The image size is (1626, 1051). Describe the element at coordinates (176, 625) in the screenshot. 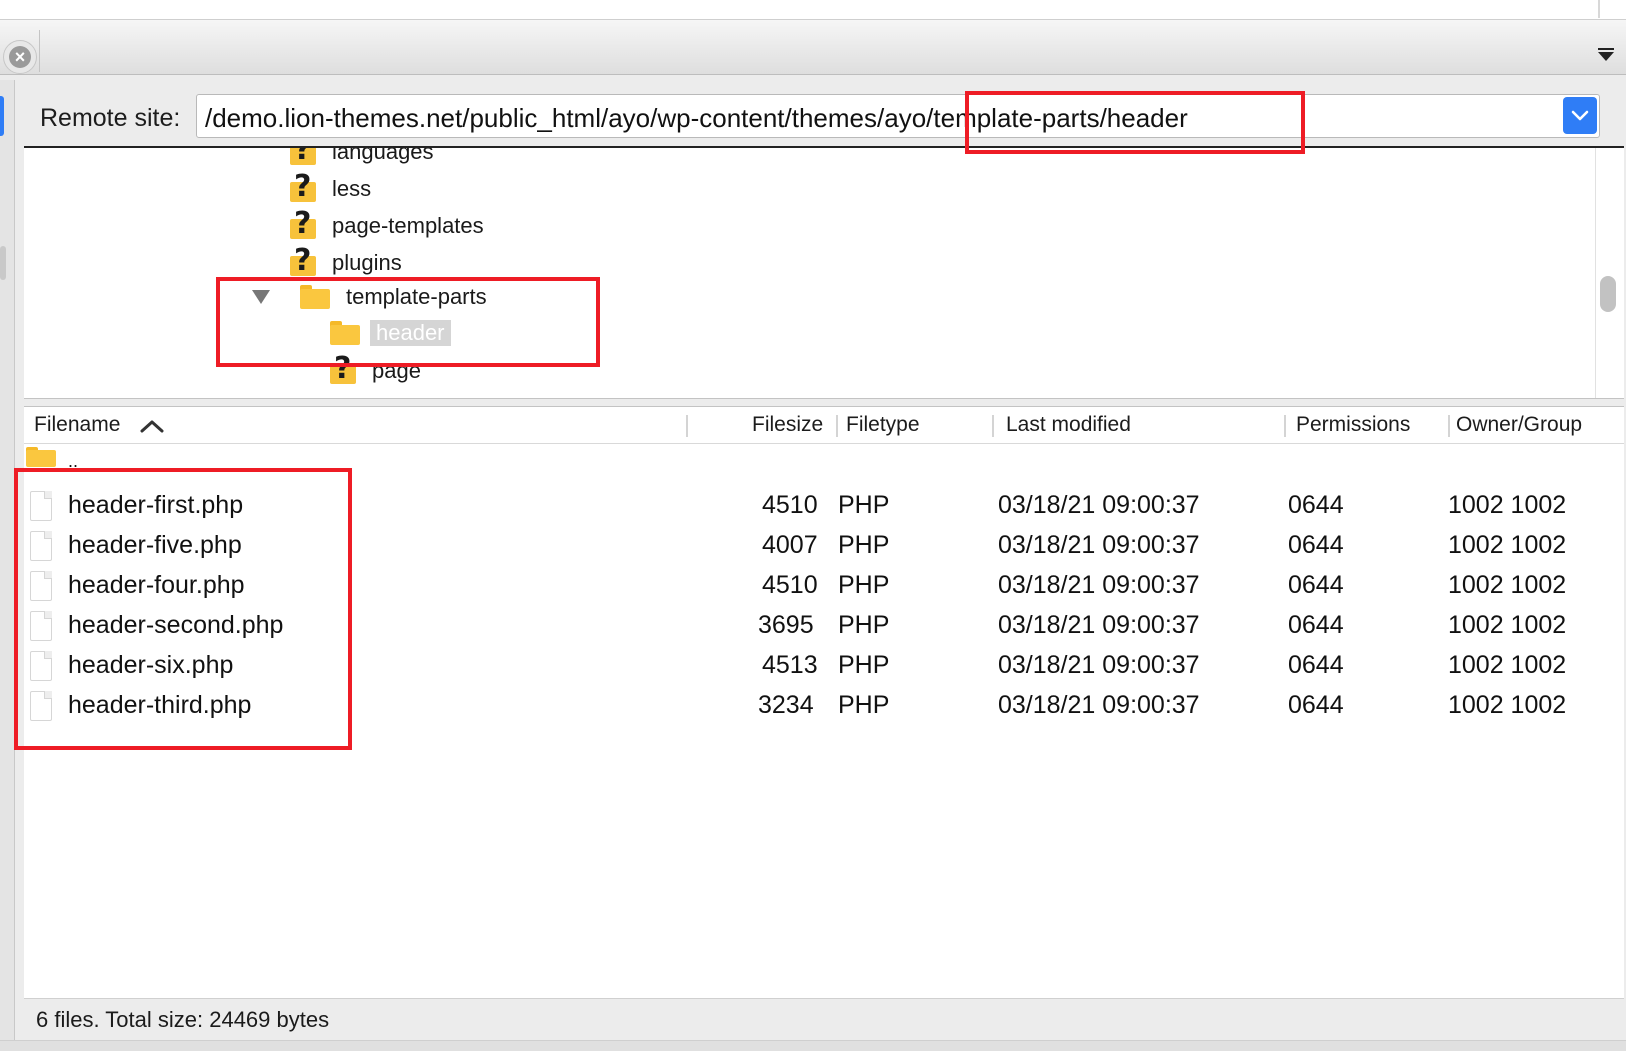

I see `file-name: header-second.php` at that location.